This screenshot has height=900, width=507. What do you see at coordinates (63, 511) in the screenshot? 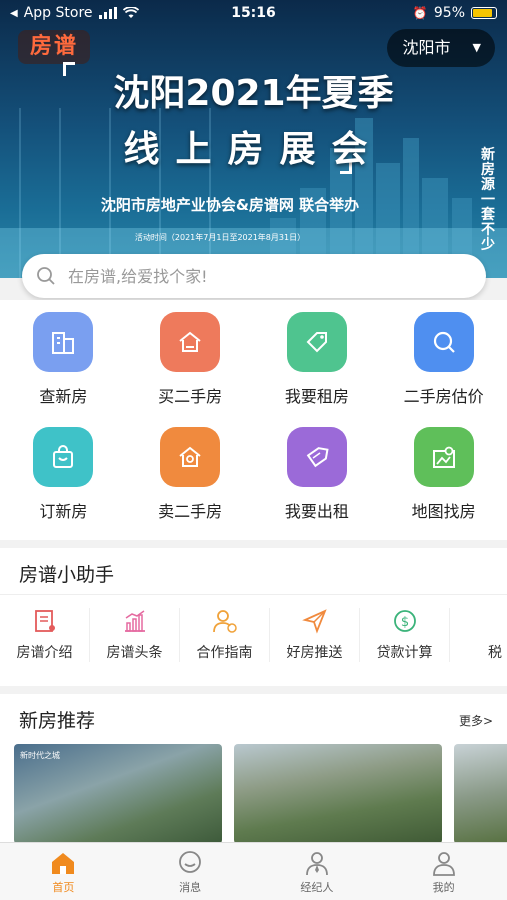
I see `menu-item-label: 订新房` at bounding box center [63, 511].